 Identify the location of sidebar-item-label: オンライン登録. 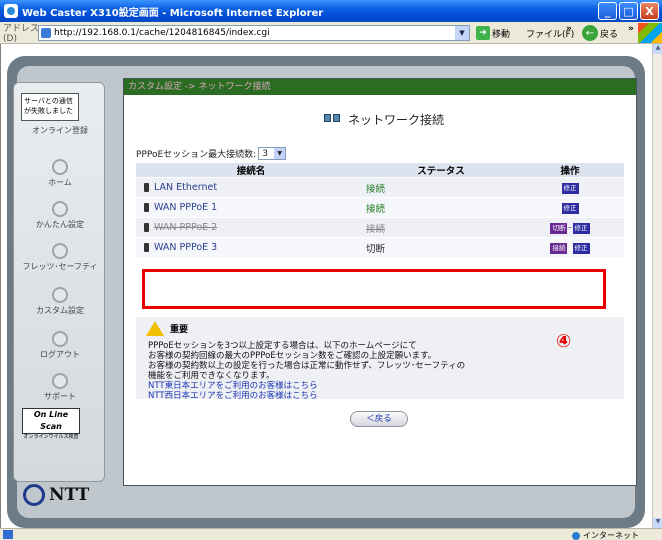
(60, 130).